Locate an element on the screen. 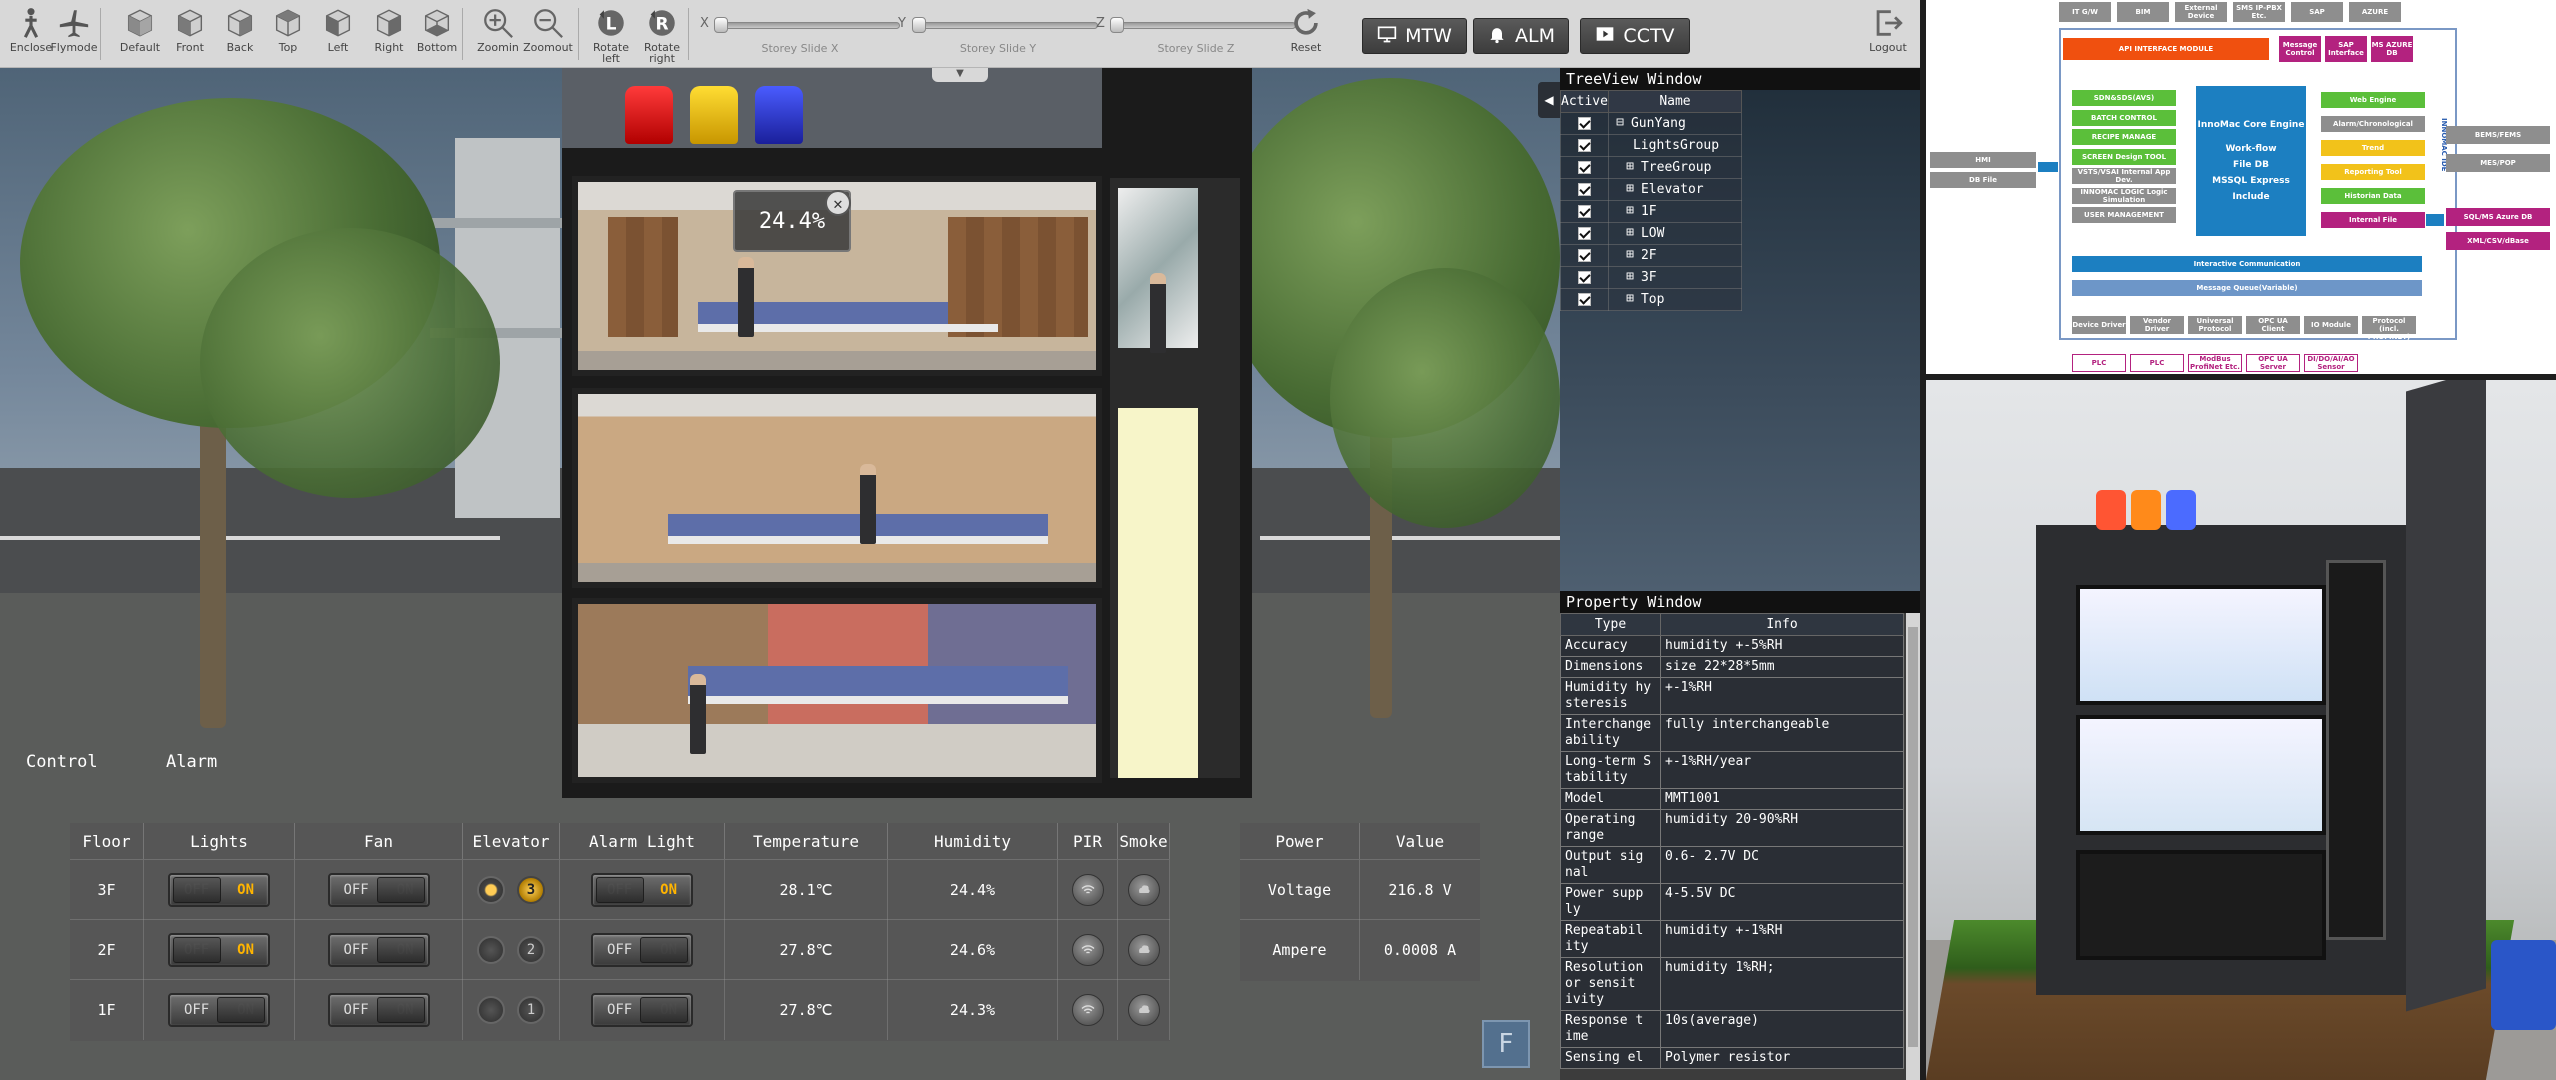  tree-node-label: 2F is located at coordinates (1649, 255).